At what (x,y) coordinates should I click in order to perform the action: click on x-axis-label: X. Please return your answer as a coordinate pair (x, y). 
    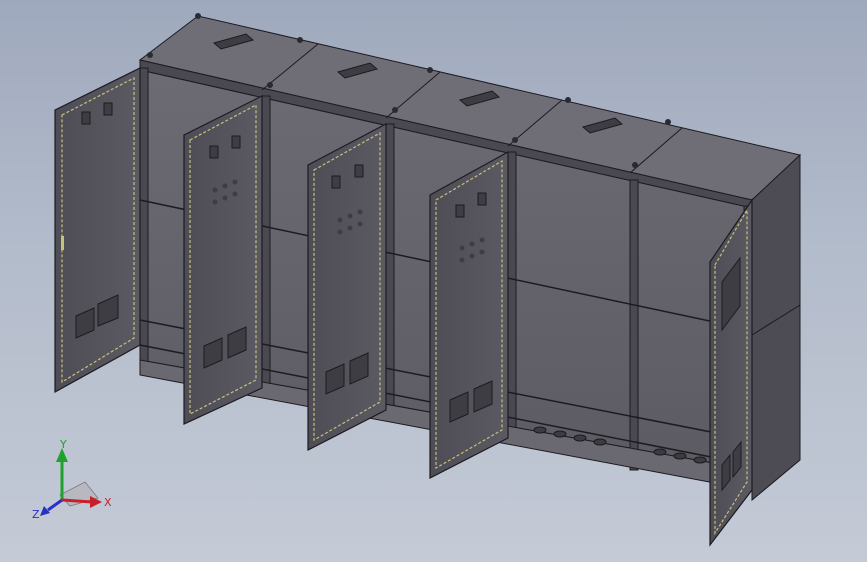
    Looking at the image, I should click on (108, 502).